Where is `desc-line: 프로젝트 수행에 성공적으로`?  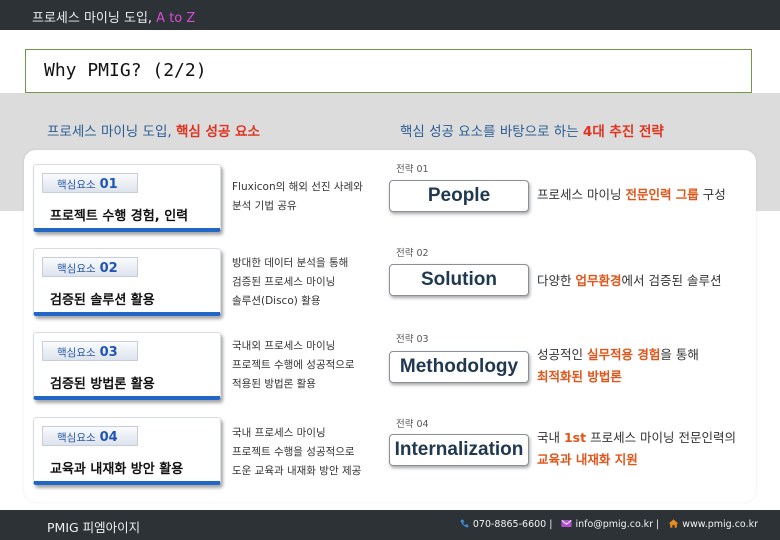 desc-line: 프로젝트 수행에 성공적으로 is located at coordinates (293, 365).